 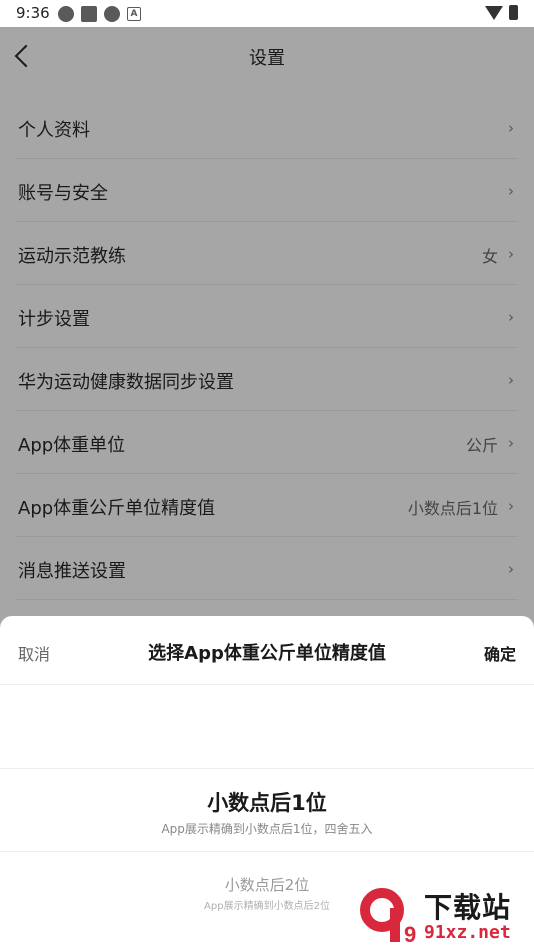 I want to click on a-icon: A, so click(x=134, y=13).